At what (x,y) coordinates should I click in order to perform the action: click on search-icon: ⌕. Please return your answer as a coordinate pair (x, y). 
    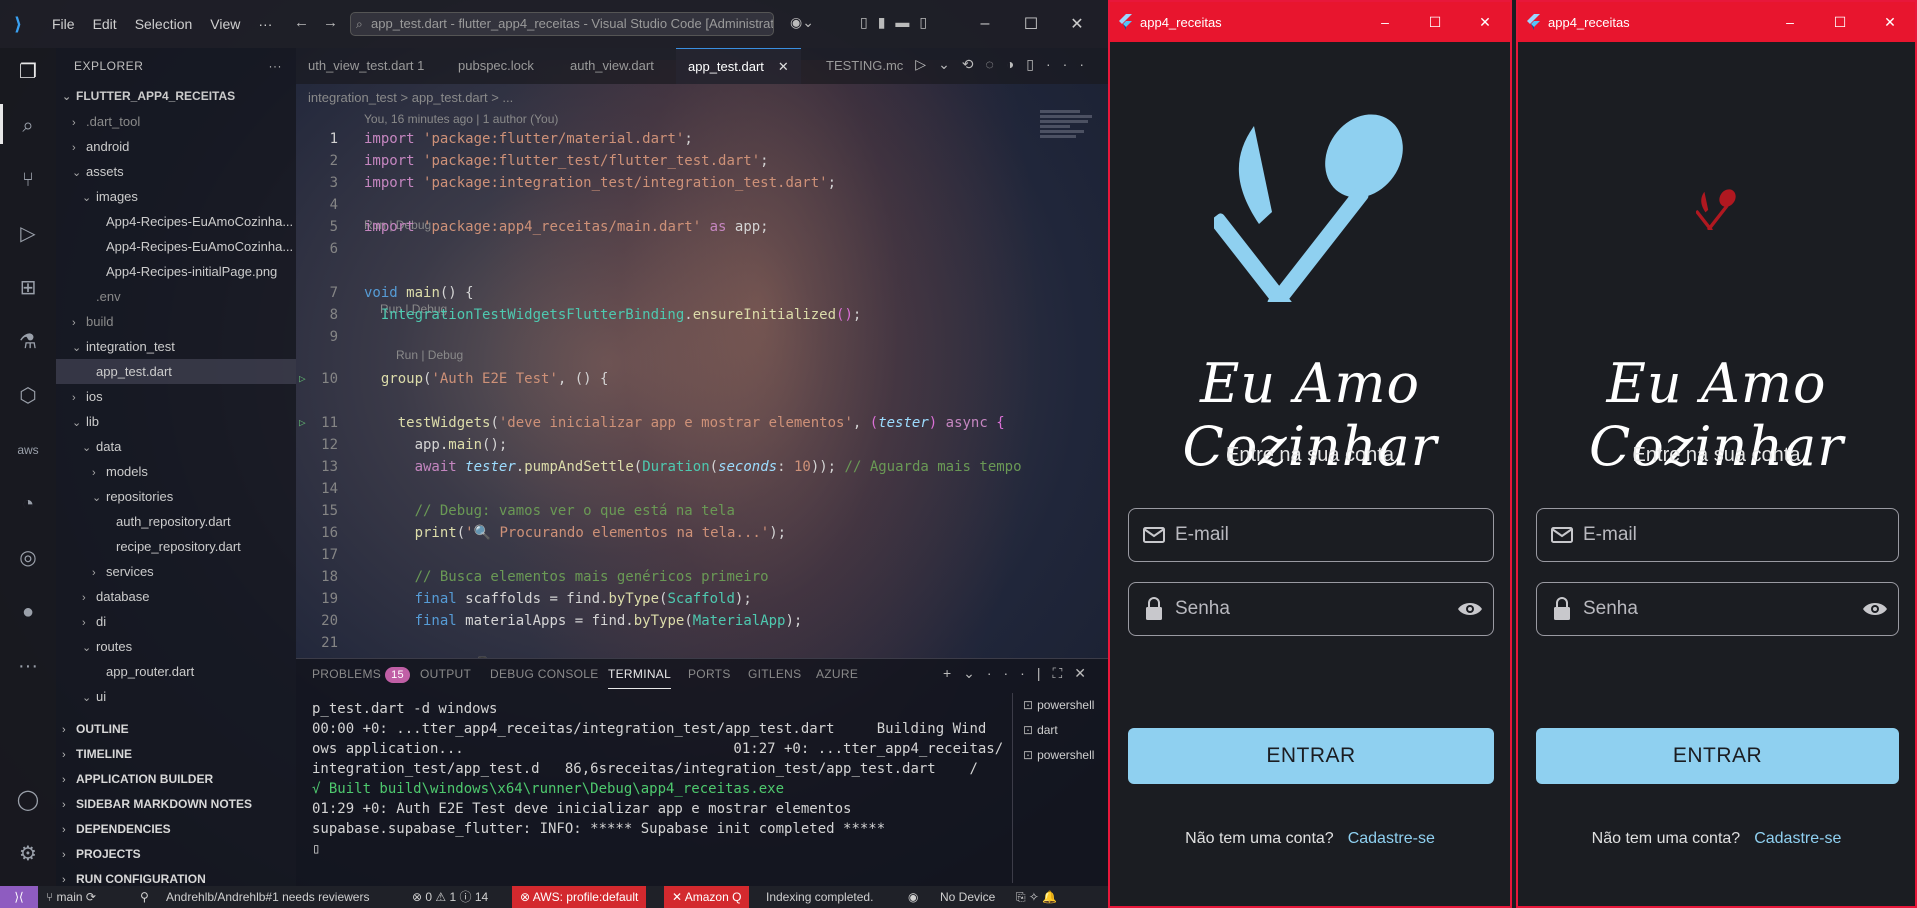
    Looking at the image, I should click on (28, 126).